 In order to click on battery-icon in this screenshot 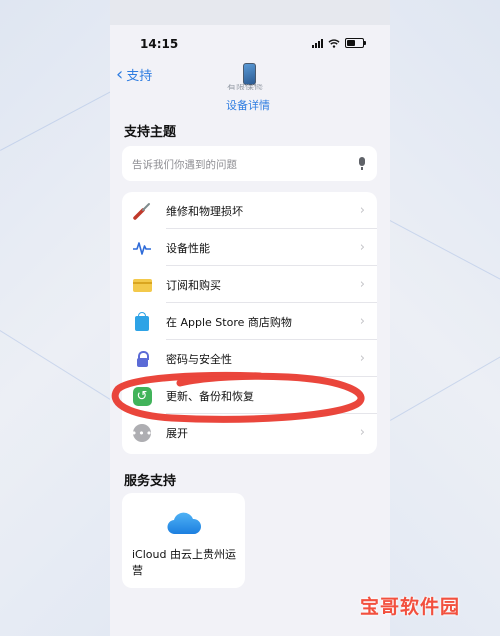, I will do `click(355, 43)`.